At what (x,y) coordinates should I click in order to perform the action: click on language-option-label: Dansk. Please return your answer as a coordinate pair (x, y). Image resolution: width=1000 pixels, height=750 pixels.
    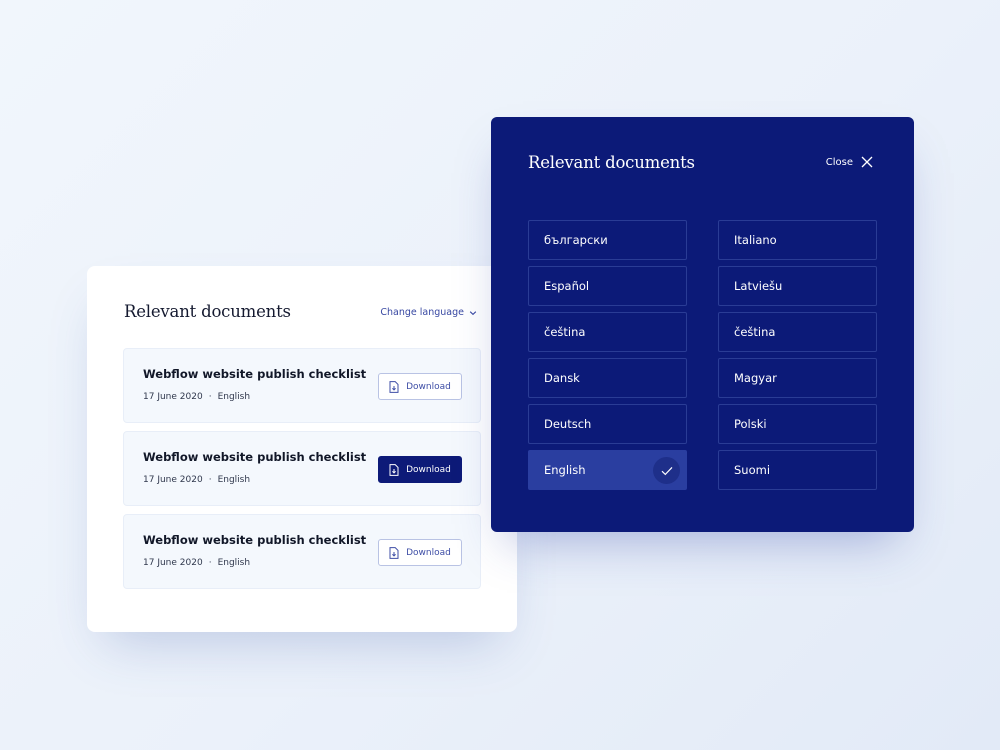
    Looking at the image, I should click on (562, 378).